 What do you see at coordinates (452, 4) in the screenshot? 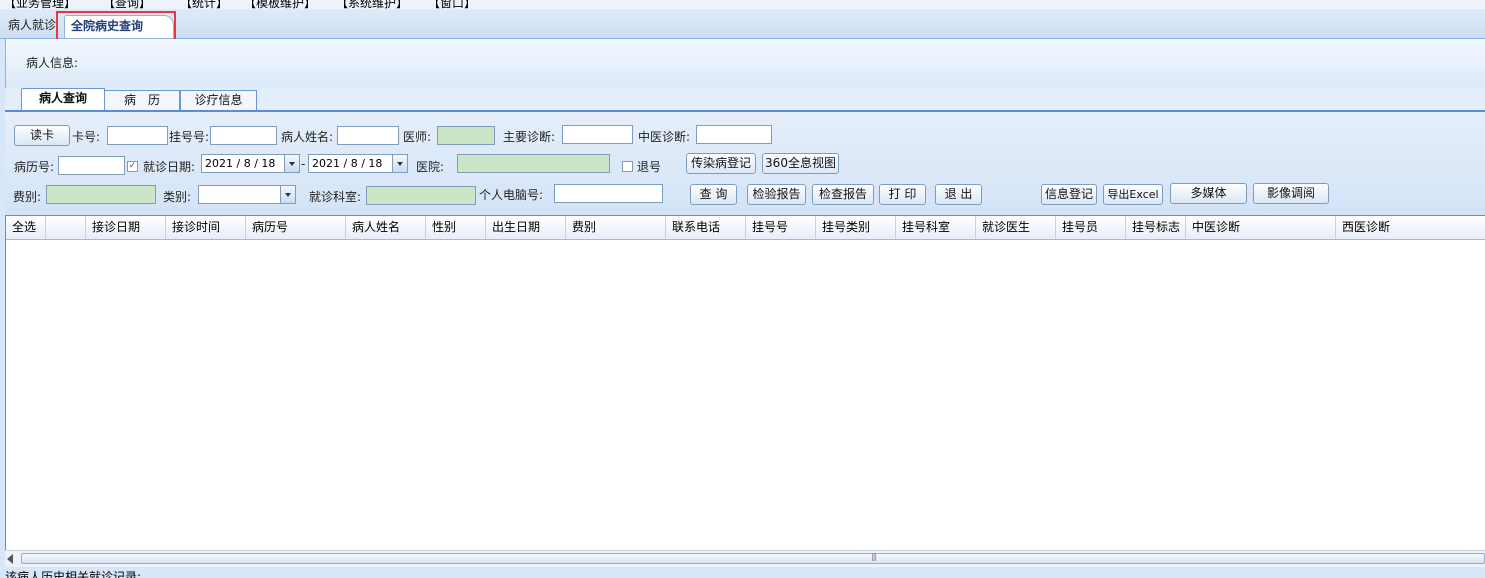
I see `menu-window: 【窗口】` at bounding box center [452, 4].